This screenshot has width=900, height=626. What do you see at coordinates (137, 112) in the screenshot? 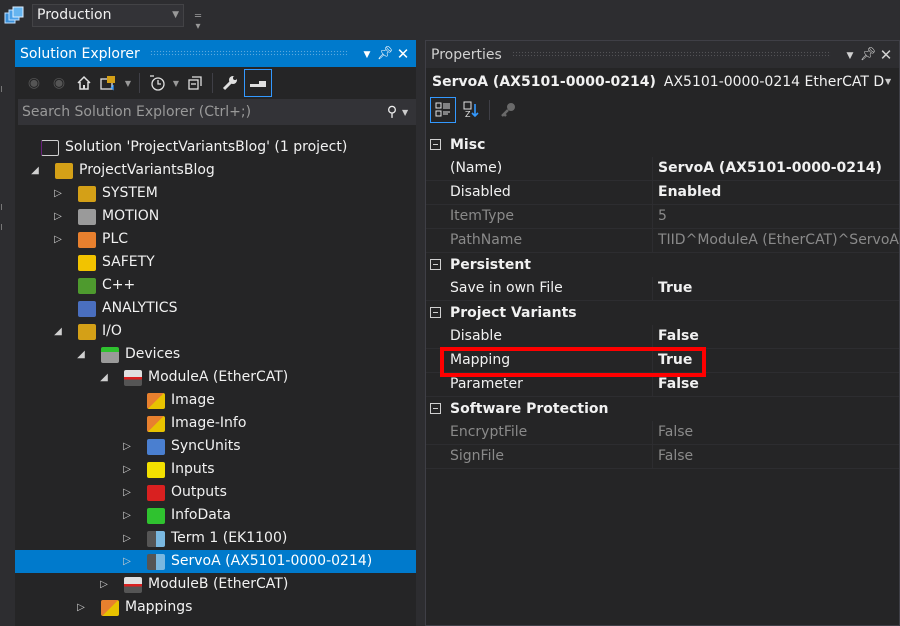
I see `search-placeholder: Search Solution Explorer (Ctrl+;)` at bounding box center [137, 112].